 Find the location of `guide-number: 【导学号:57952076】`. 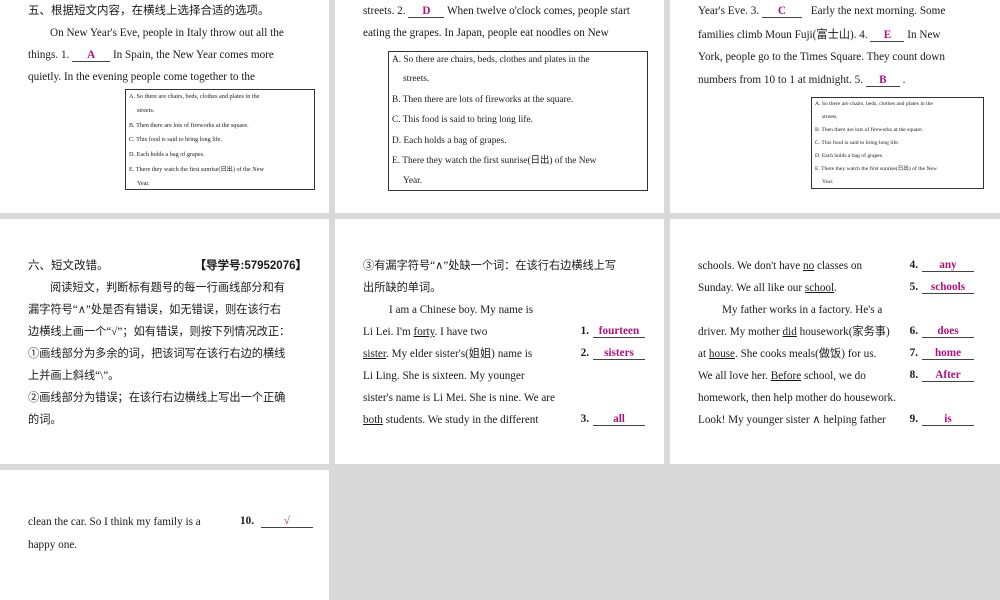

guide-number: 【导学号:57952076】 is located at coordinates (251, 266).